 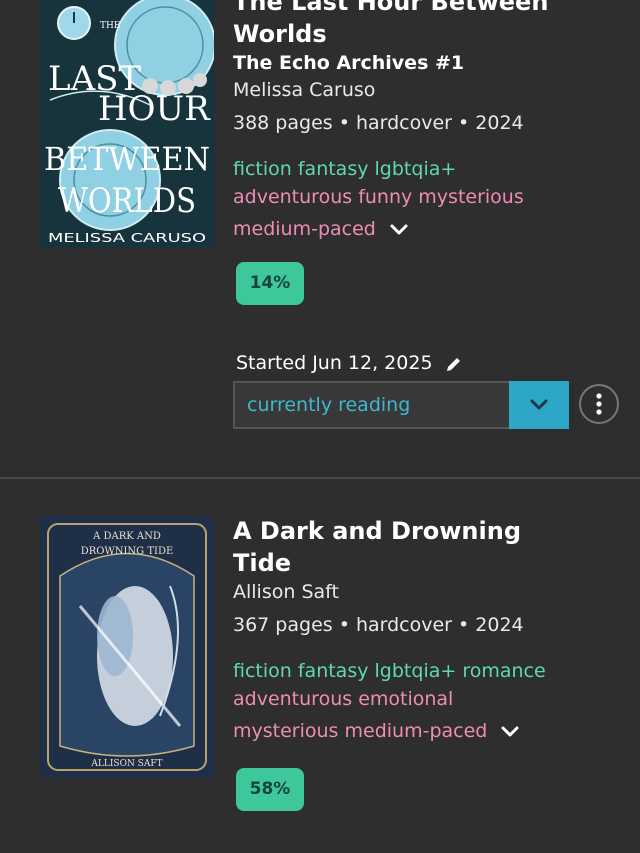 What do you see at coordinates (378, 625) in the screenshot?
I see `book-meta: 367 pages • hardcover • 2024` at bounding box center [378, 625].